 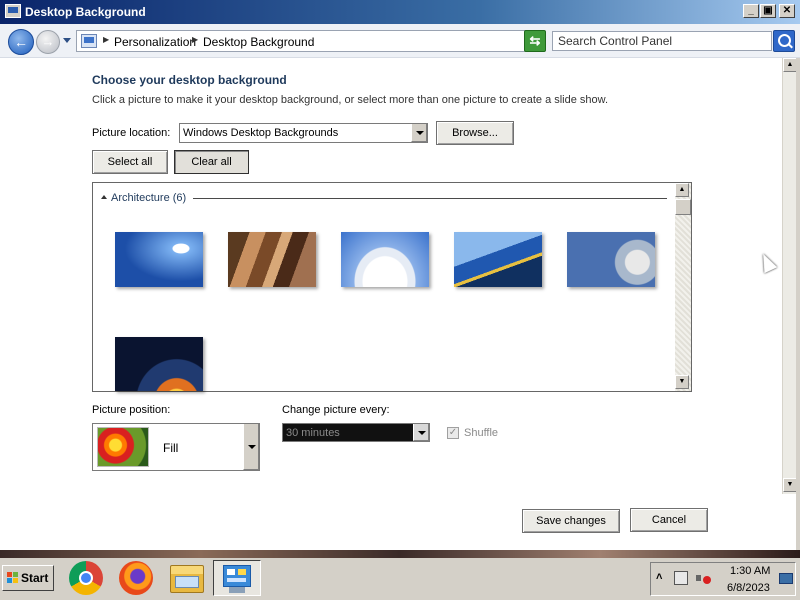 I want to click on taskbar-item-control-panel, so click(x=237, y=578).